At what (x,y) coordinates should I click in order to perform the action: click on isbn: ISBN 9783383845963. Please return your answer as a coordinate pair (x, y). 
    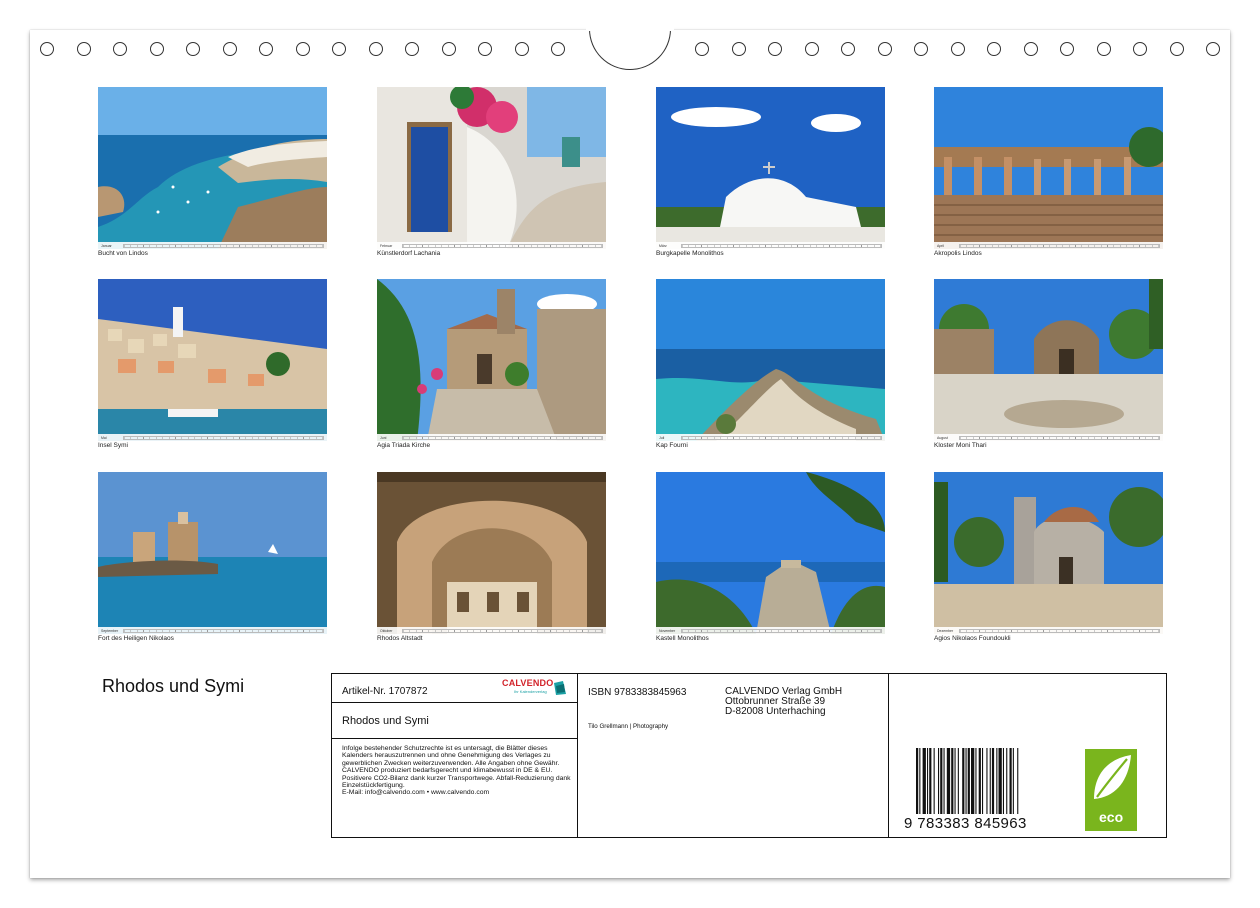
    Looking at the image, I should click on (637, 692).